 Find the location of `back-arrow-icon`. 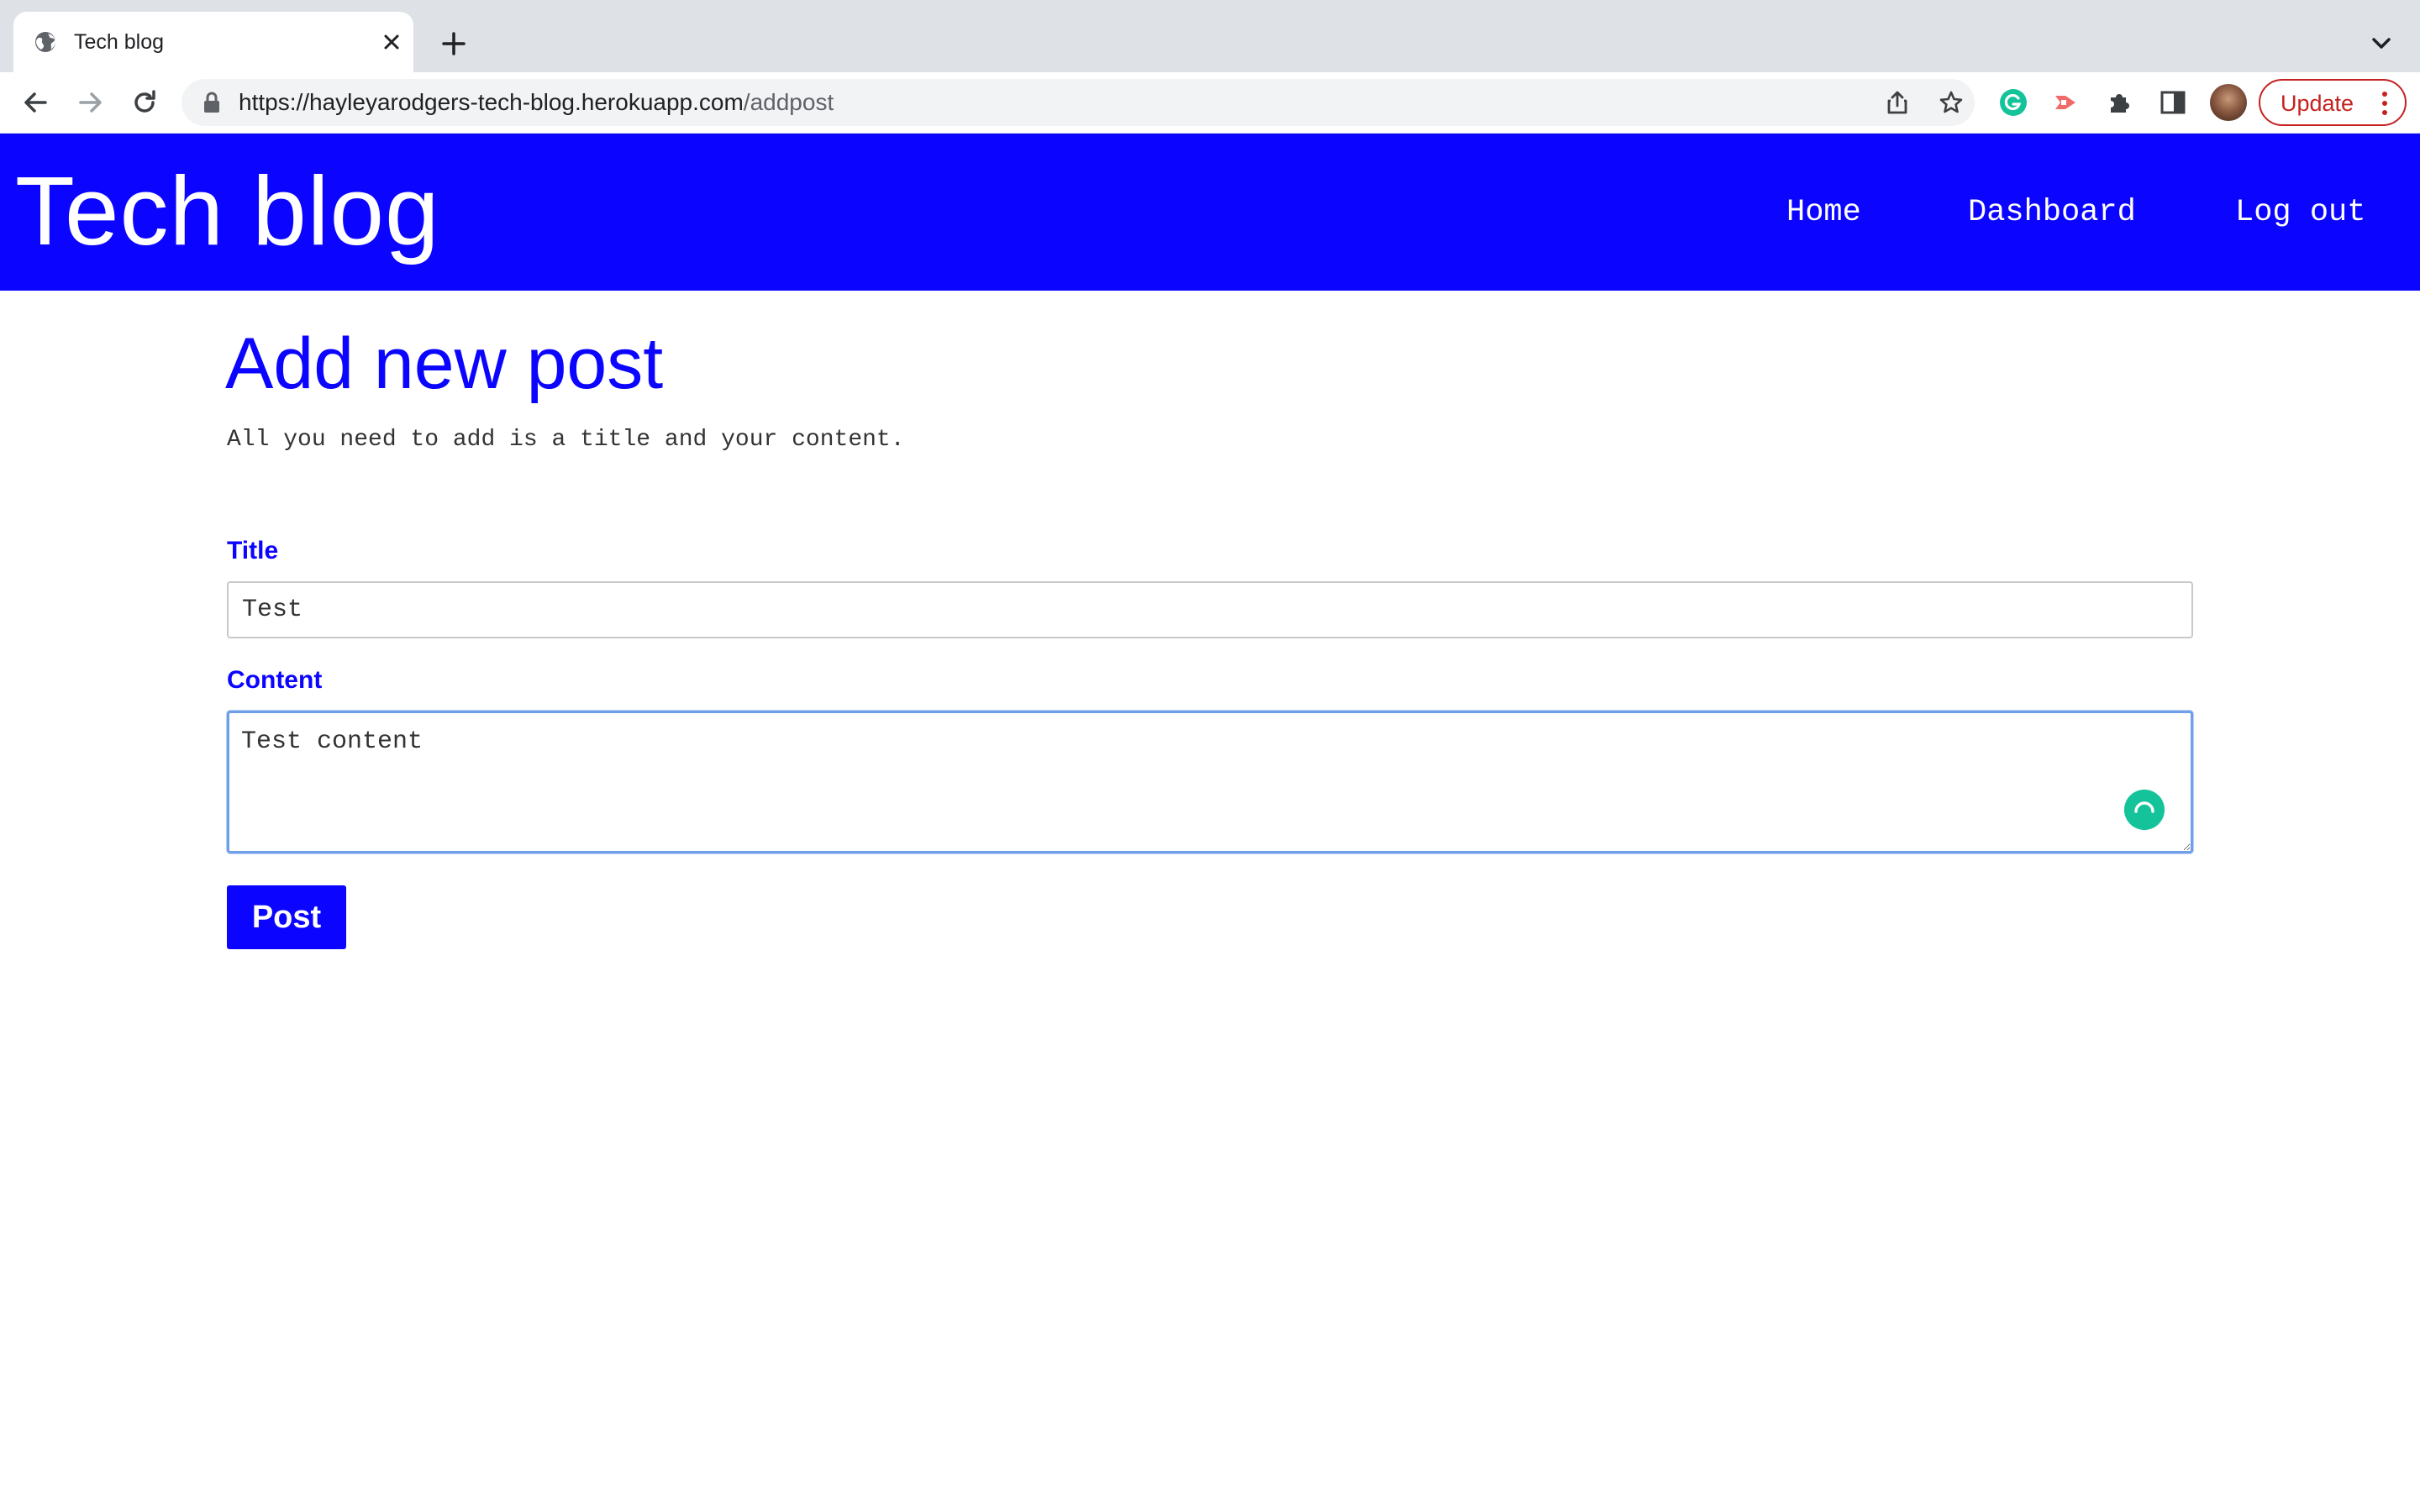

back-arrow-icon is located at coordinates (35, 102).